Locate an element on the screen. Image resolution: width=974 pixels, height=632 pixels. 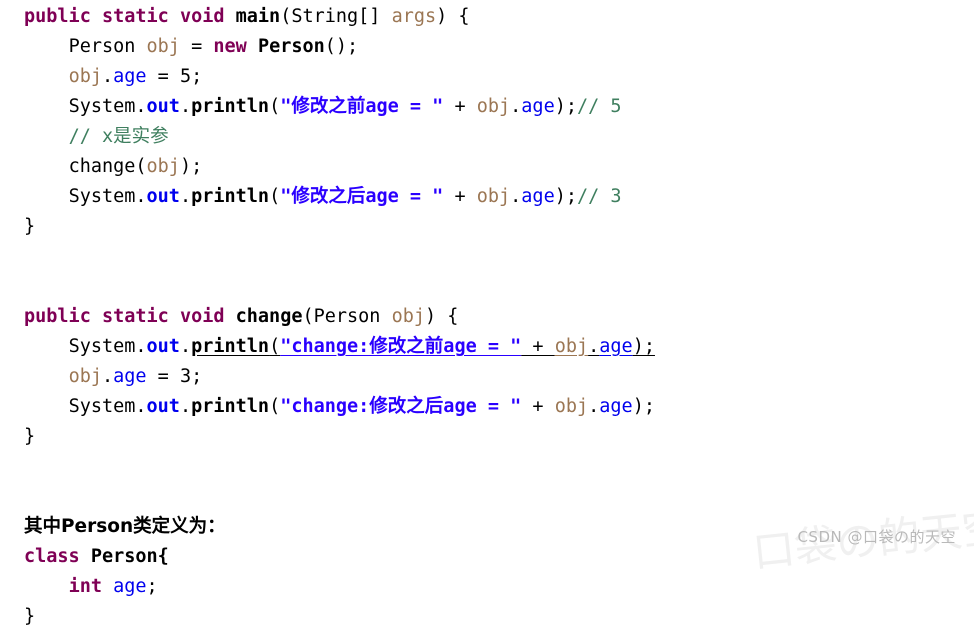
code-line: obj.age = 5; is located at coordinates (489, 77).